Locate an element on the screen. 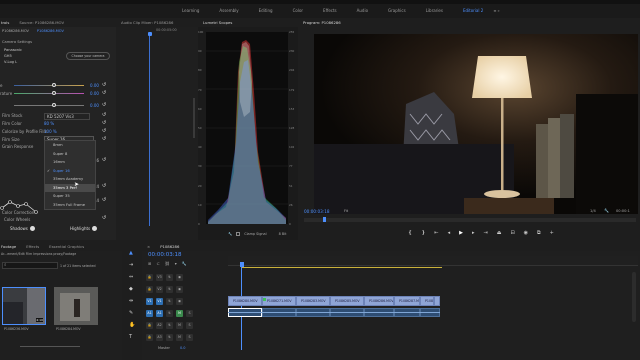 The height and width of the screenshot is (360, 640). timeline-timecode: 00:00:03:18 is located at coordinates (165, 255).